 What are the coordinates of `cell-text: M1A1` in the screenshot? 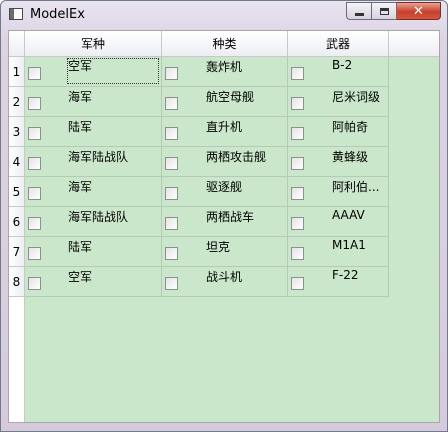 It's located at (349, 245).